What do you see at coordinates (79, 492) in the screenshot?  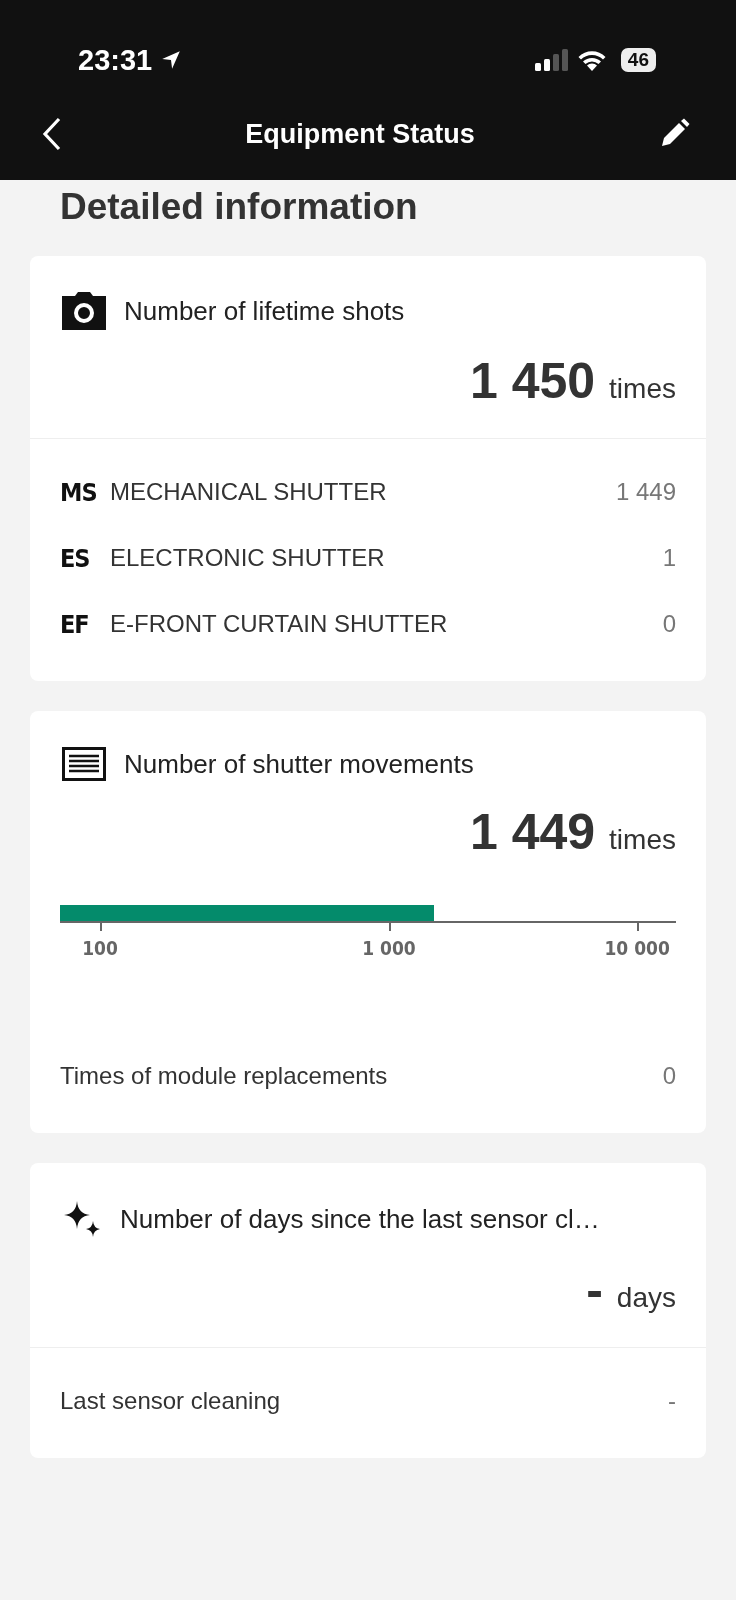 I see `shutter-code: MS` at bounding box center [79, 492].